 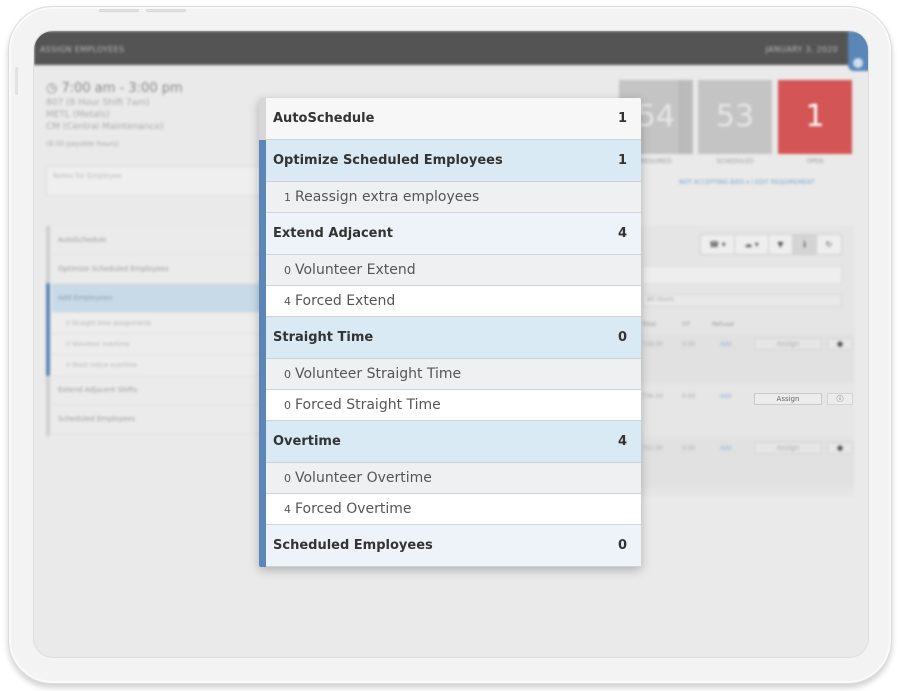 What do you see at coordinates (78, 115) in the screenshot?
I see `shift-department: METL (Metals)` at bounding box center [78, 115].